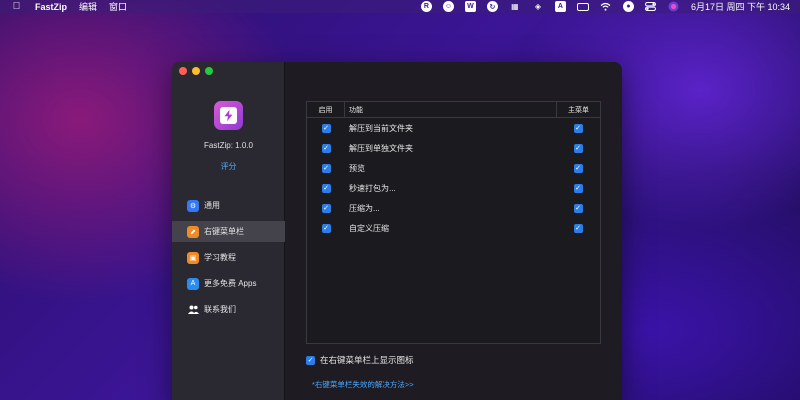  What do you see at coordinates (453, 208) in the screenshot?
I see `table-row: ✓ 压缩为... ✓` at bounding box center [453, 208].